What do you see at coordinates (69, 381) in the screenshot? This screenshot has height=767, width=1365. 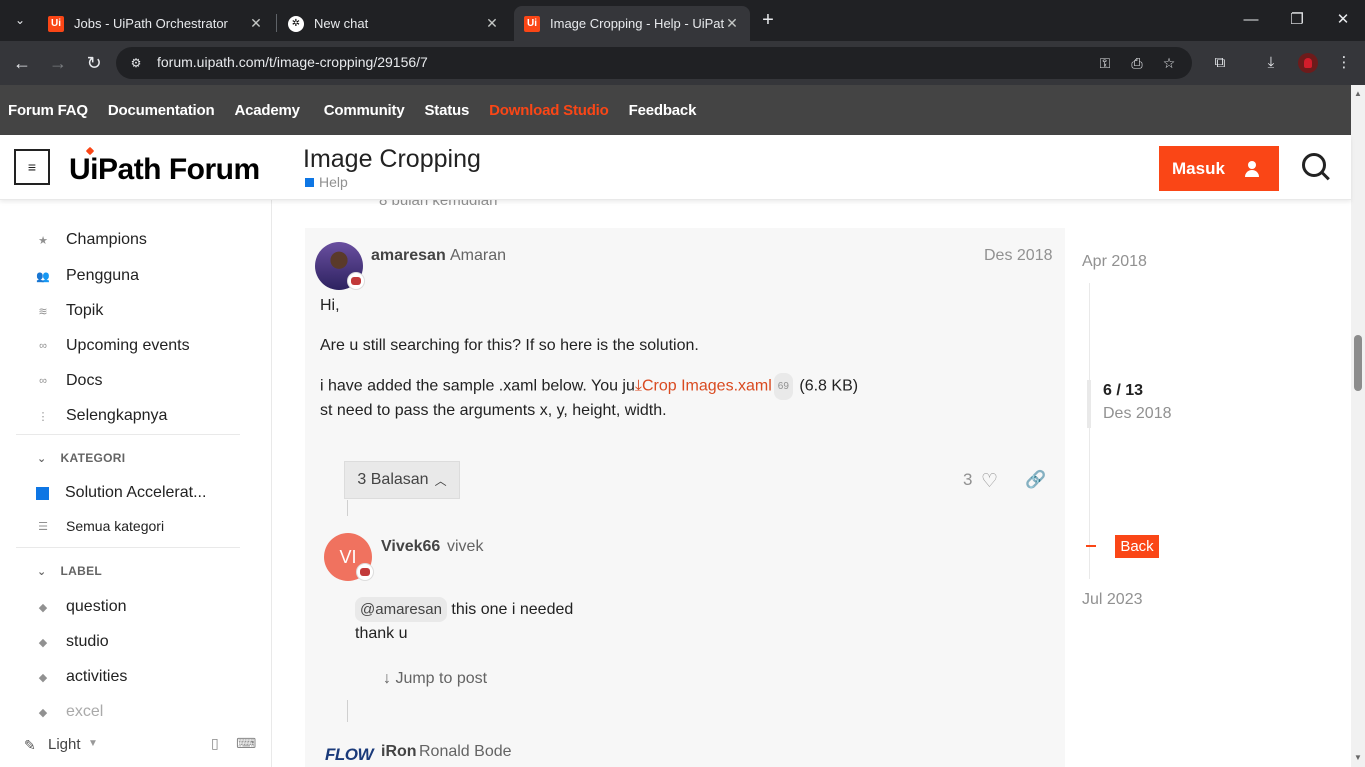 I see `sidebar-item-docs: ∞ Docs` at bounding box center [69, 381].